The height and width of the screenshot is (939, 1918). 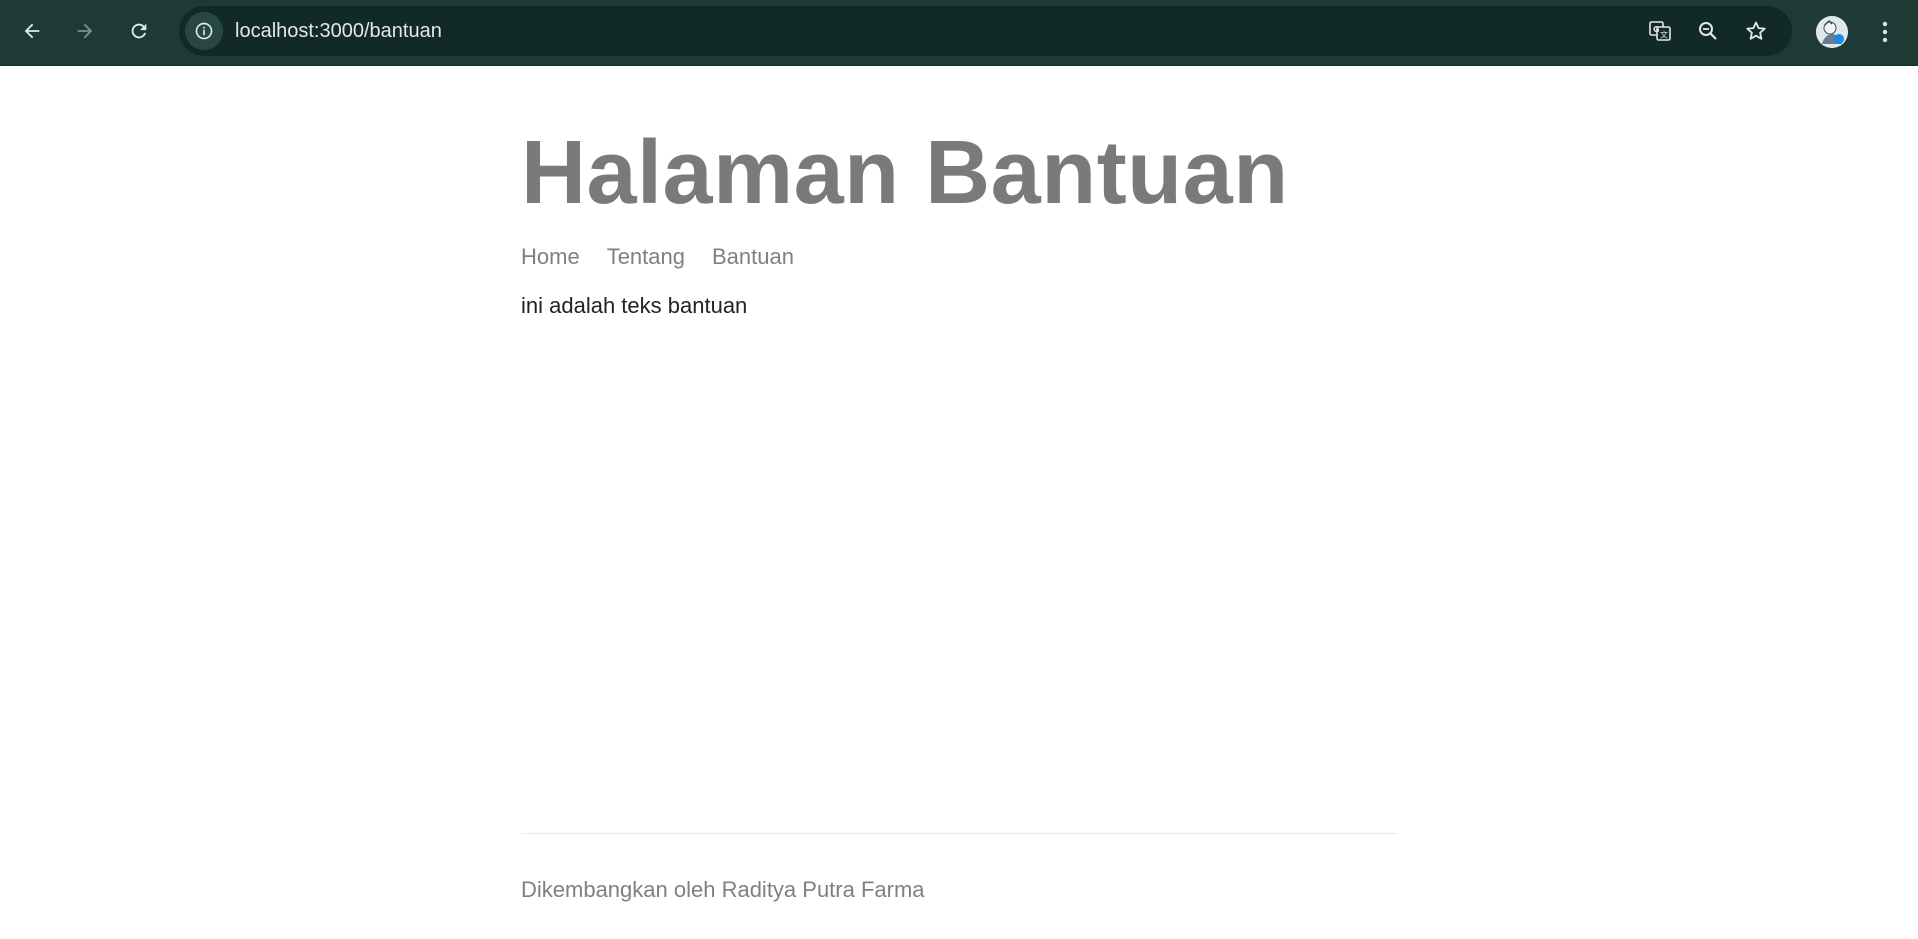 What do you see at coordinates (959, 833) in the screenshot?
I see `footer-divider` at bounding box center [959, 833].